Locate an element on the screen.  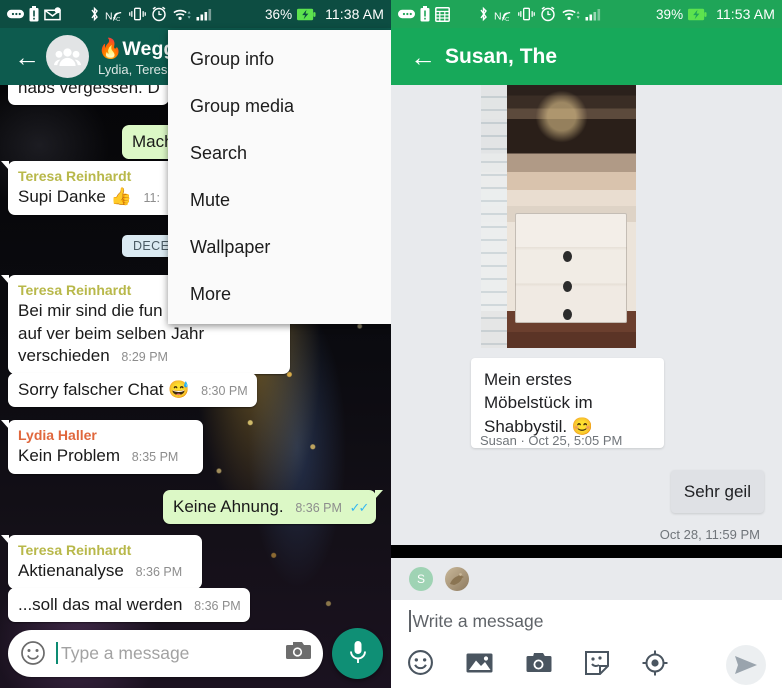
menu-item-search: Search is located at coordinates (279, 153).